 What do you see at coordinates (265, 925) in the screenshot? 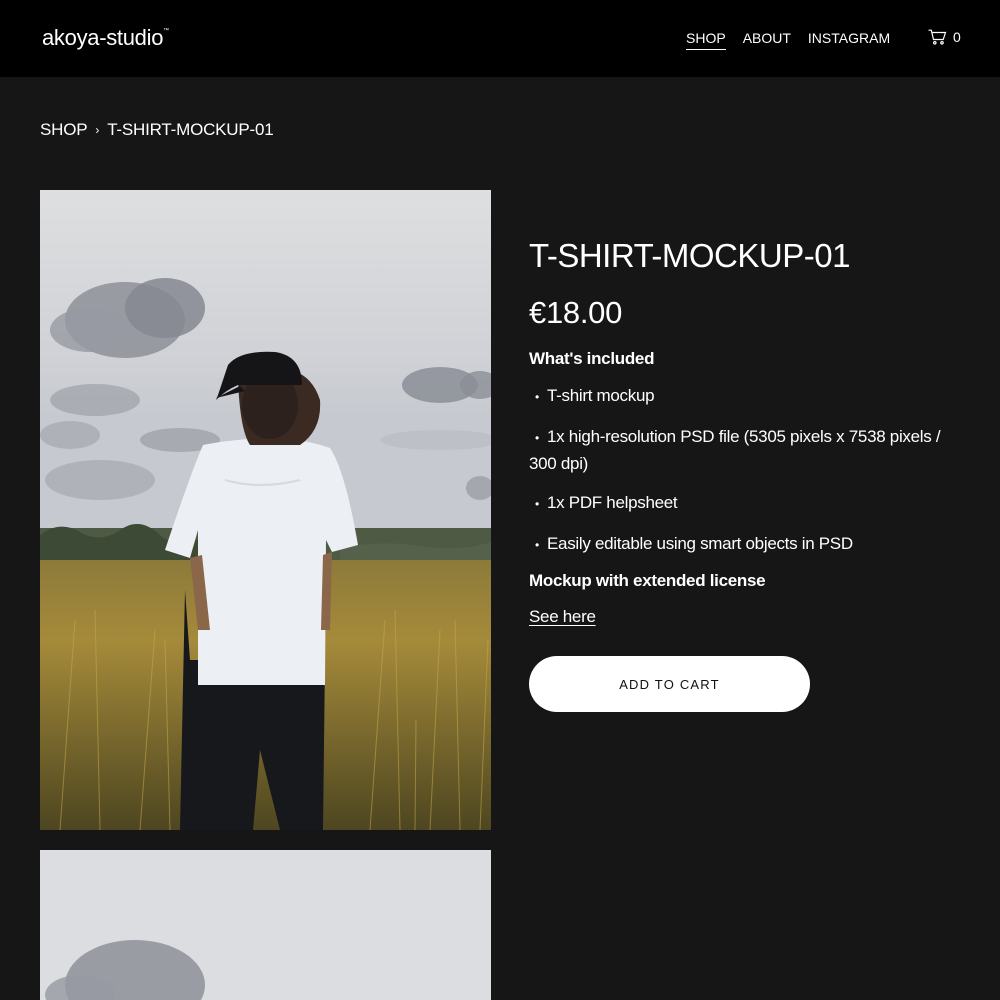
I see `product-image-secondary` at bounding box center [265, 925].